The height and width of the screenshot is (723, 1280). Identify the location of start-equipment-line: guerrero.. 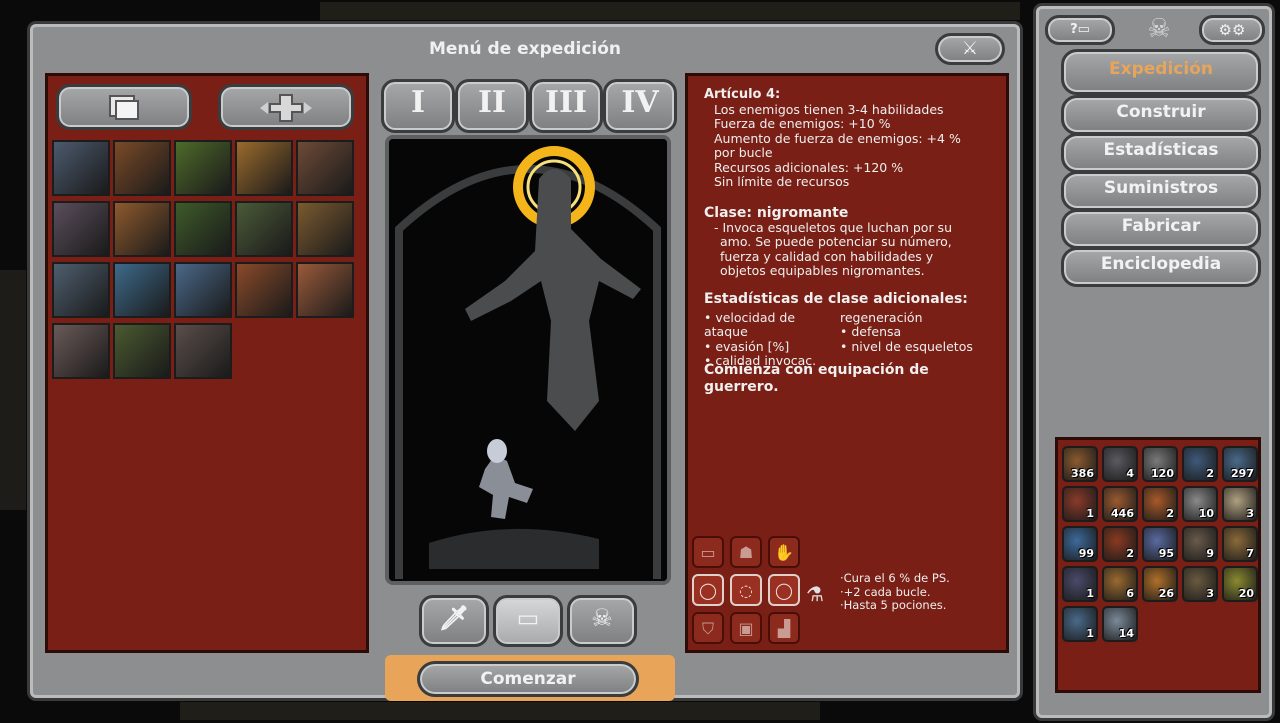
(741, 387).